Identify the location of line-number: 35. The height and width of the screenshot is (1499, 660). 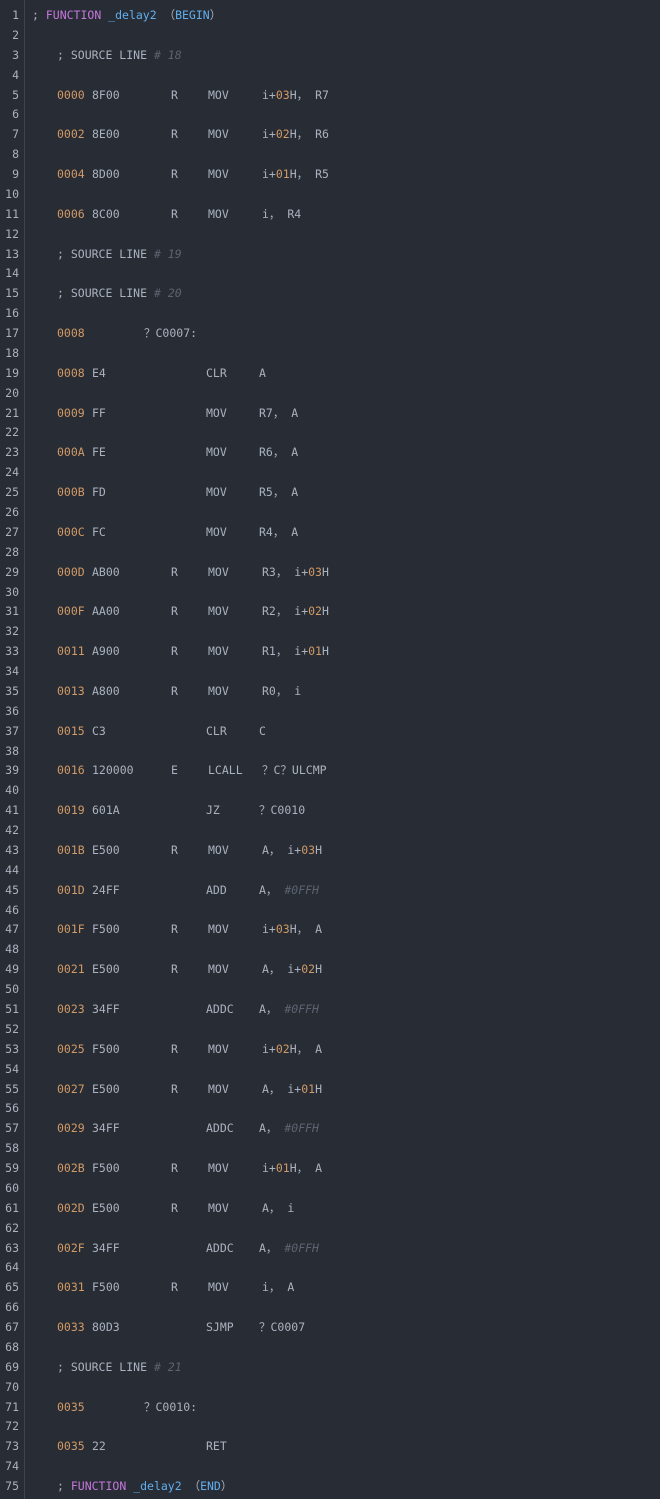
(12, 691).